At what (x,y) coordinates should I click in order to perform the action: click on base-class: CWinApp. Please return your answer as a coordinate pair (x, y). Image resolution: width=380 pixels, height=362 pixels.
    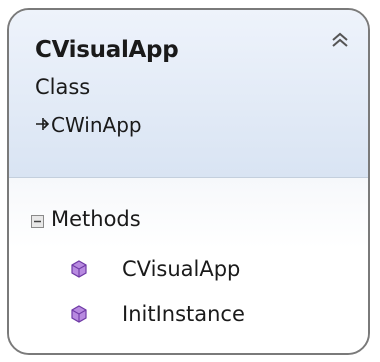
    Looking at the image, I should click on (88, 125).